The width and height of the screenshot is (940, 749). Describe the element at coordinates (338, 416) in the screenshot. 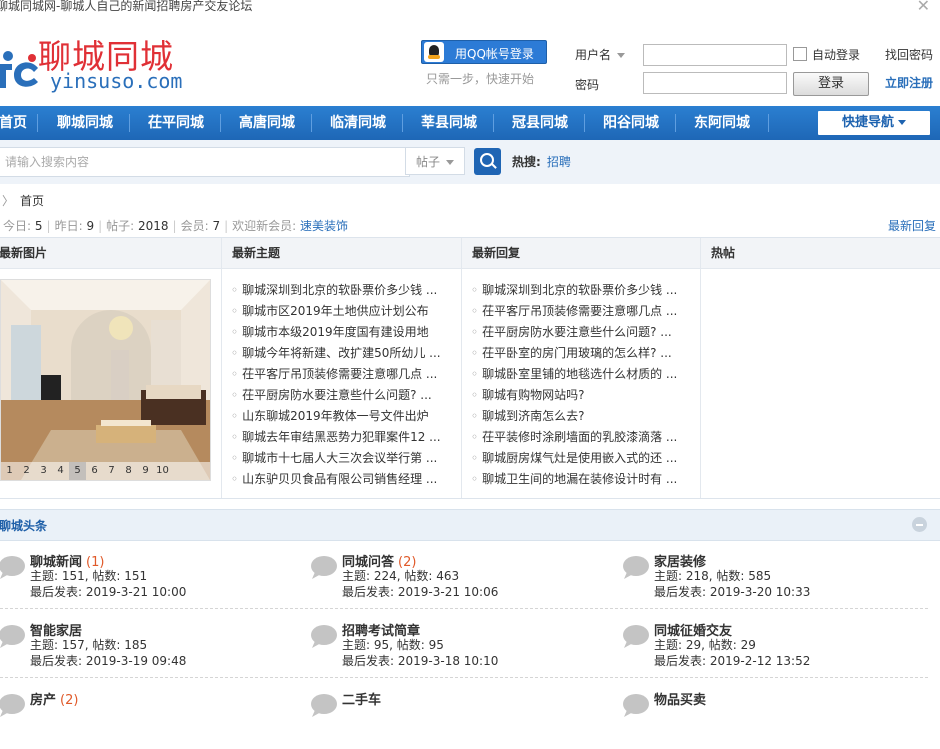

I see `topic-link: 山东聊城2019年教体一号文件出炉` at that location.